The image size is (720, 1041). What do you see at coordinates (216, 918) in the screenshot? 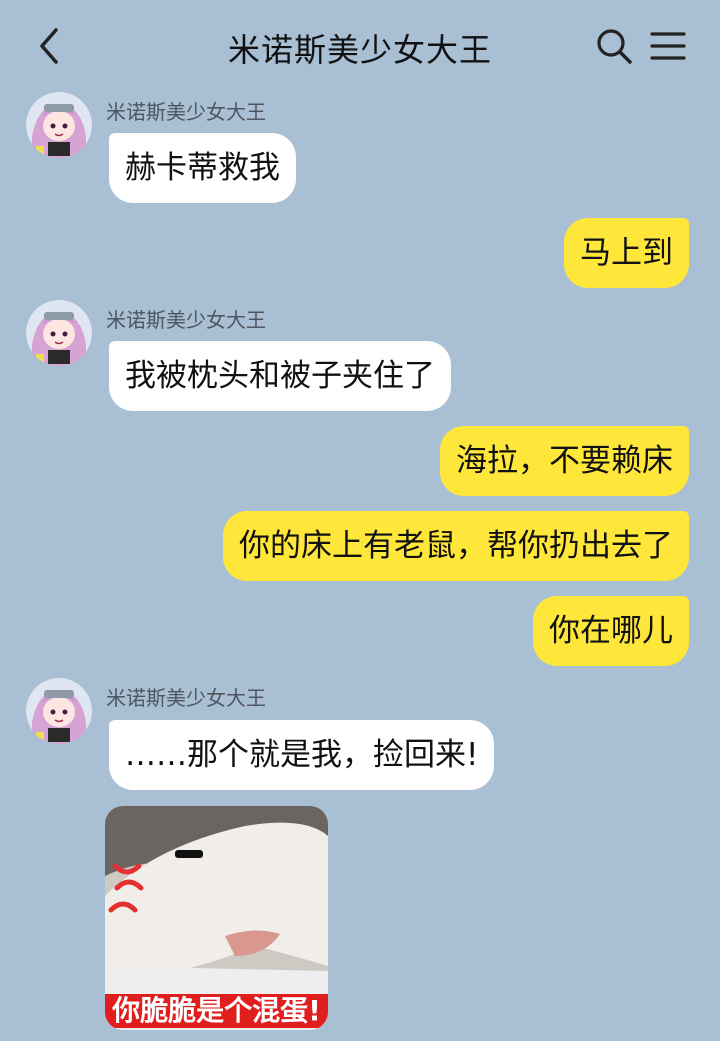
I see `sticker-image: 你脆脆是个混蛋!` at bounding box center [216, 918].